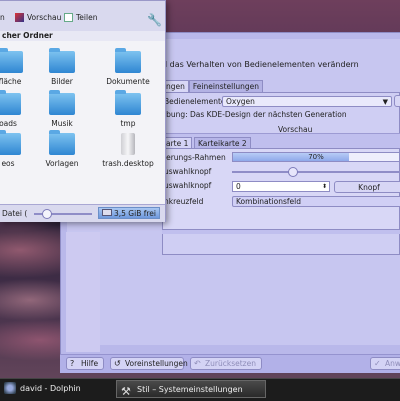  What do you see at coordinates (62, 60) in the screenshot?
I see `folder-pictures-icon` at bounding box center [62, 60].